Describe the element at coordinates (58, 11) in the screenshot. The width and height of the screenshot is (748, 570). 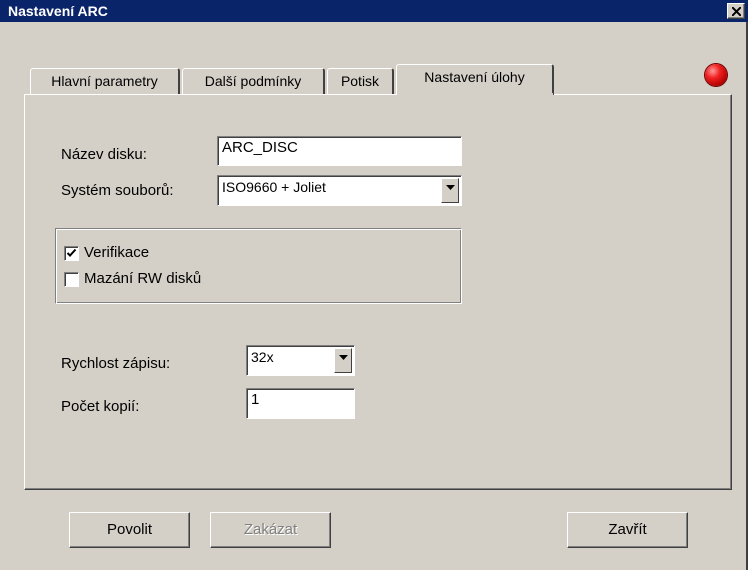
I see `window-title: Nastavení ARC` at that location.